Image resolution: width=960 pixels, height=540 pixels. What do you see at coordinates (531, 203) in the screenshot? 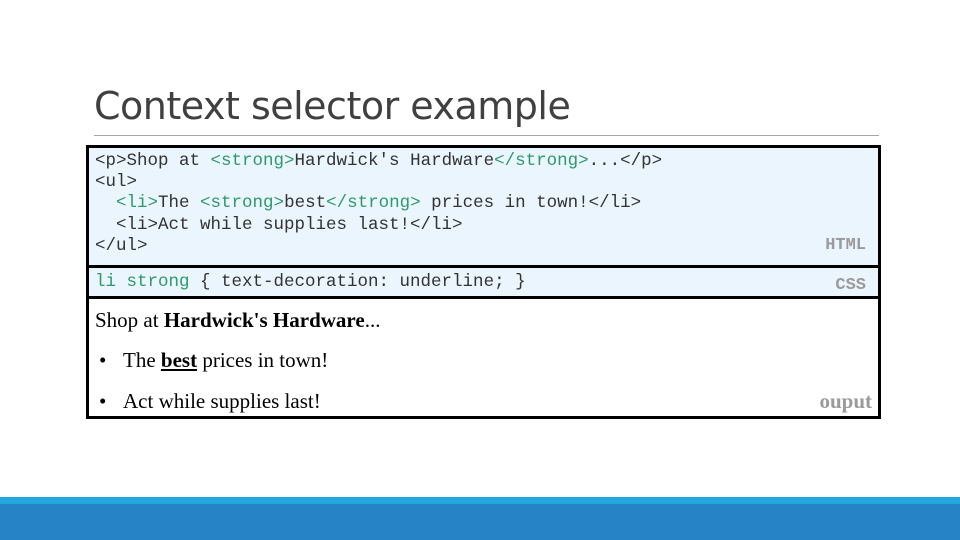
I see `code-text: prices in town!</li>` at bounding box center [531, 203].